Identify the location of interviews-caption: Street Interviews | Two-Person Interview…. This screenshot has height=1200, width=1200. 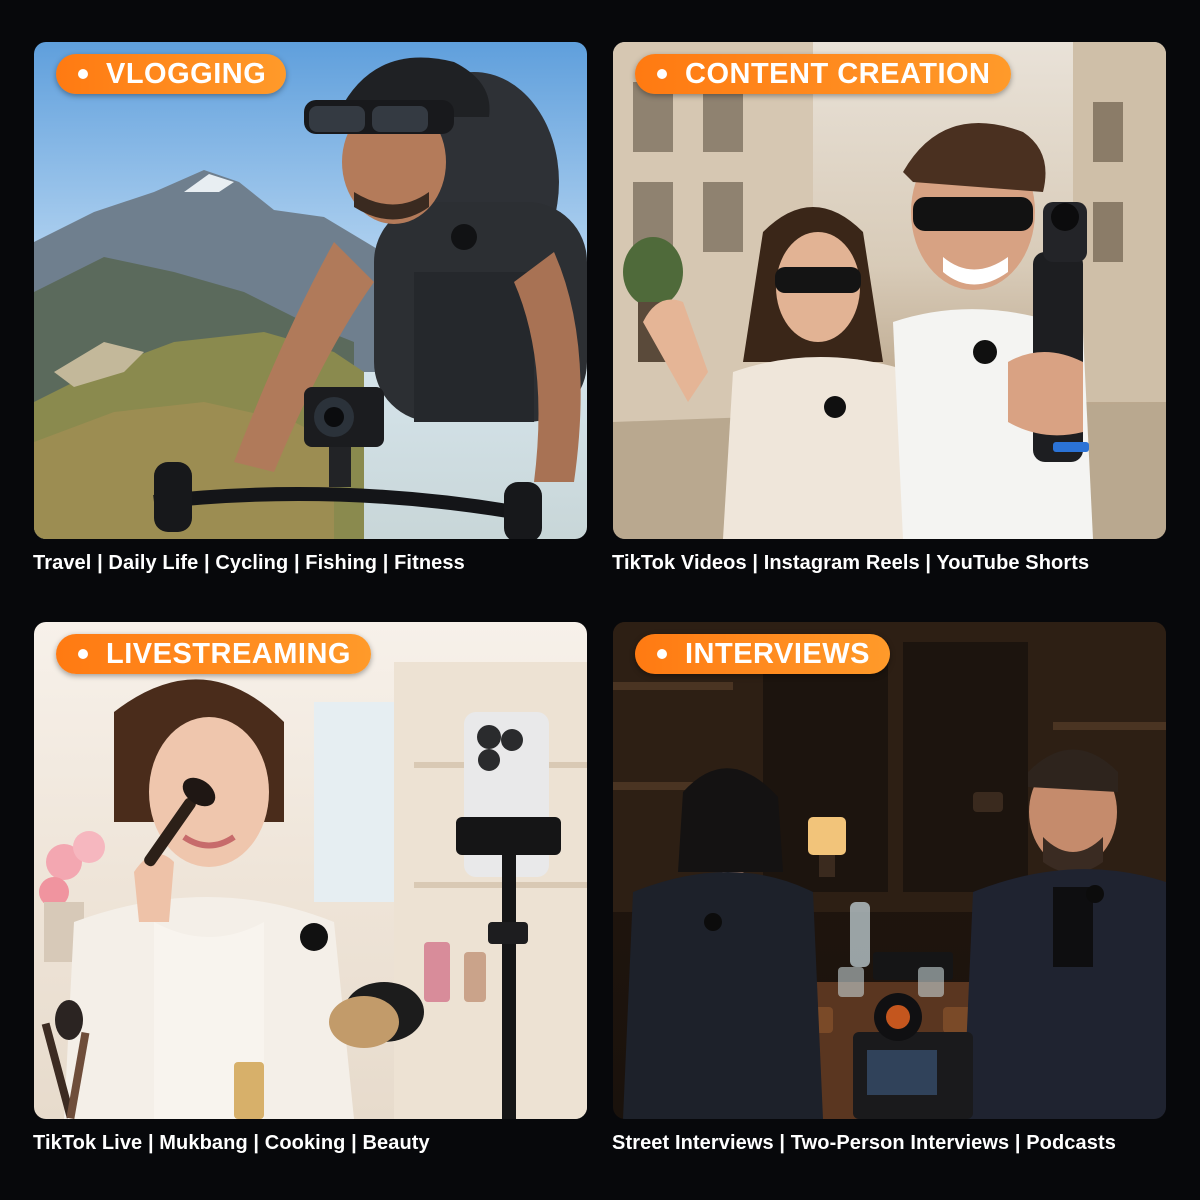
(864, 1143).